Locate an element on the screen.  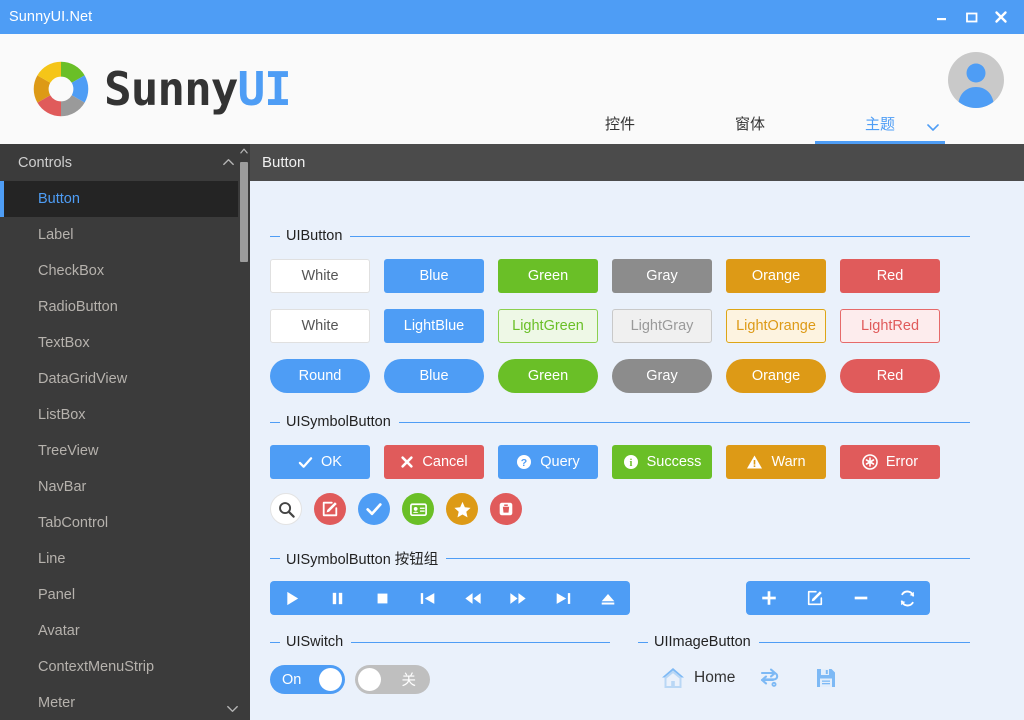
media-play-button is located at coordinates (292, 598).